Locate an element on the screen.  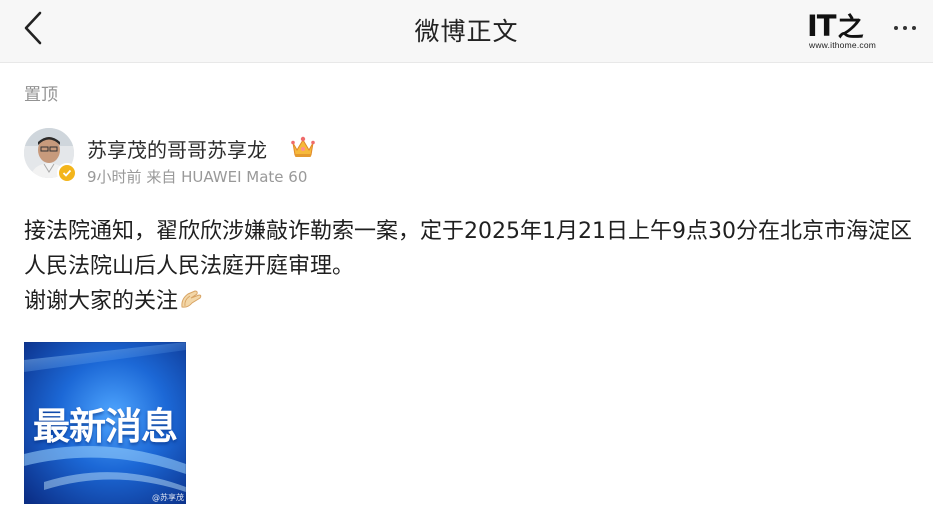
news-image-watermark: @苏享茂 is located at coordinates (168, 497).